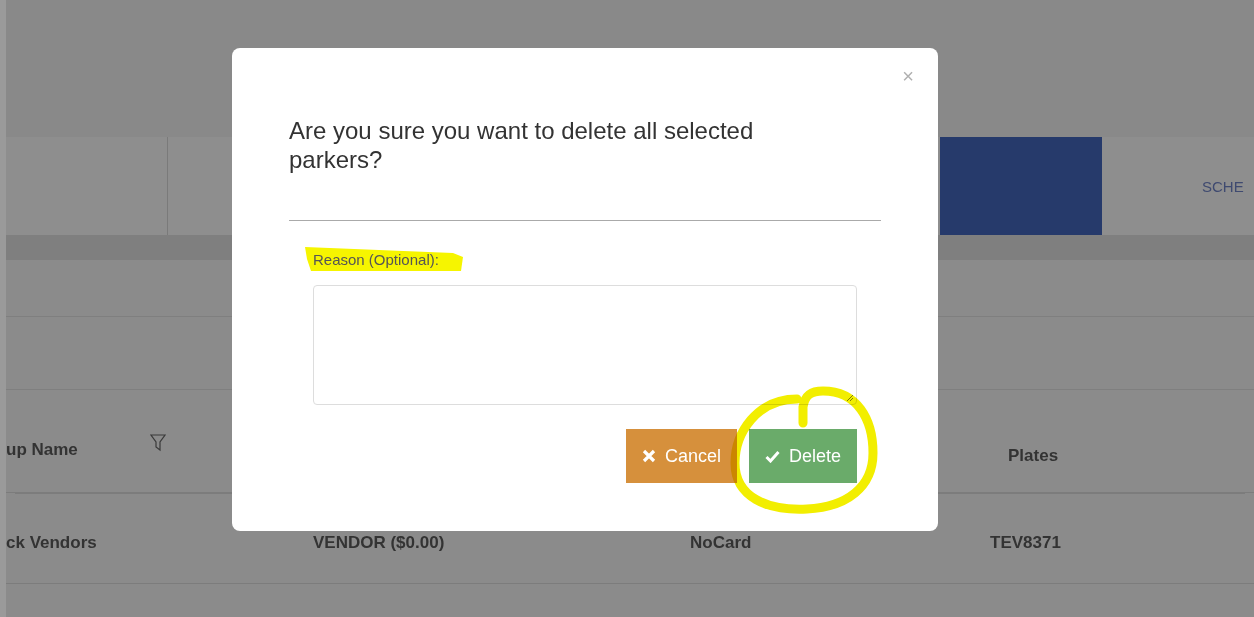  What do you see at coordinates (157, 443) in the screenshot?
I see `filter-icon` at bounding box center [157, 443].